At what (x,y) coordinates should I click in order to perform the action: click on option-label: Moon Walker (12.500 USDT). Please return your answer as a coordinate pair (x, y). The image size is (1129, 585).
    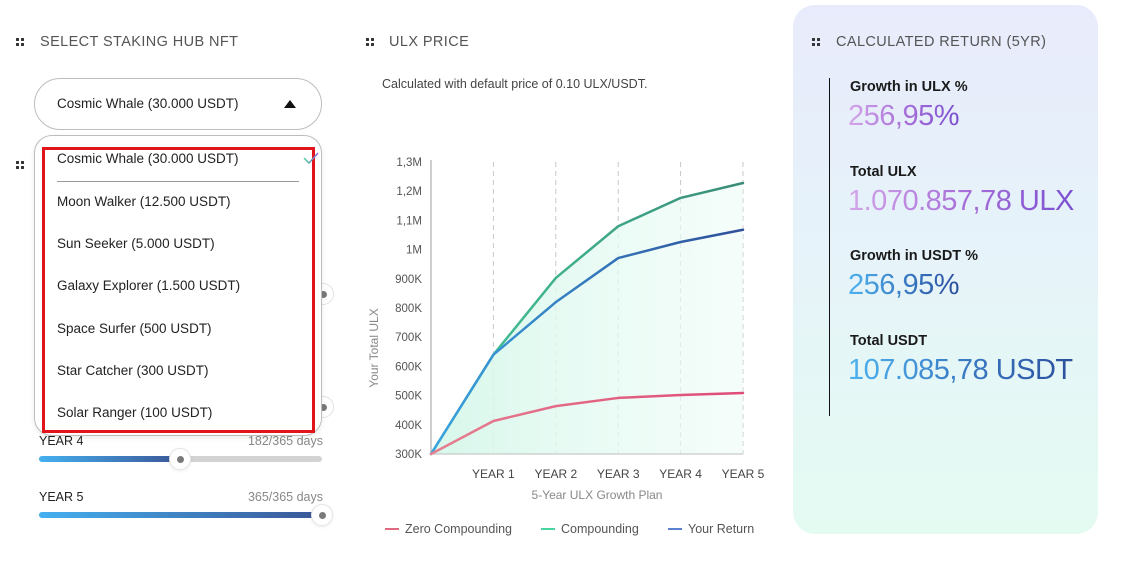
    Looking at the image, I should click on (144, 201).